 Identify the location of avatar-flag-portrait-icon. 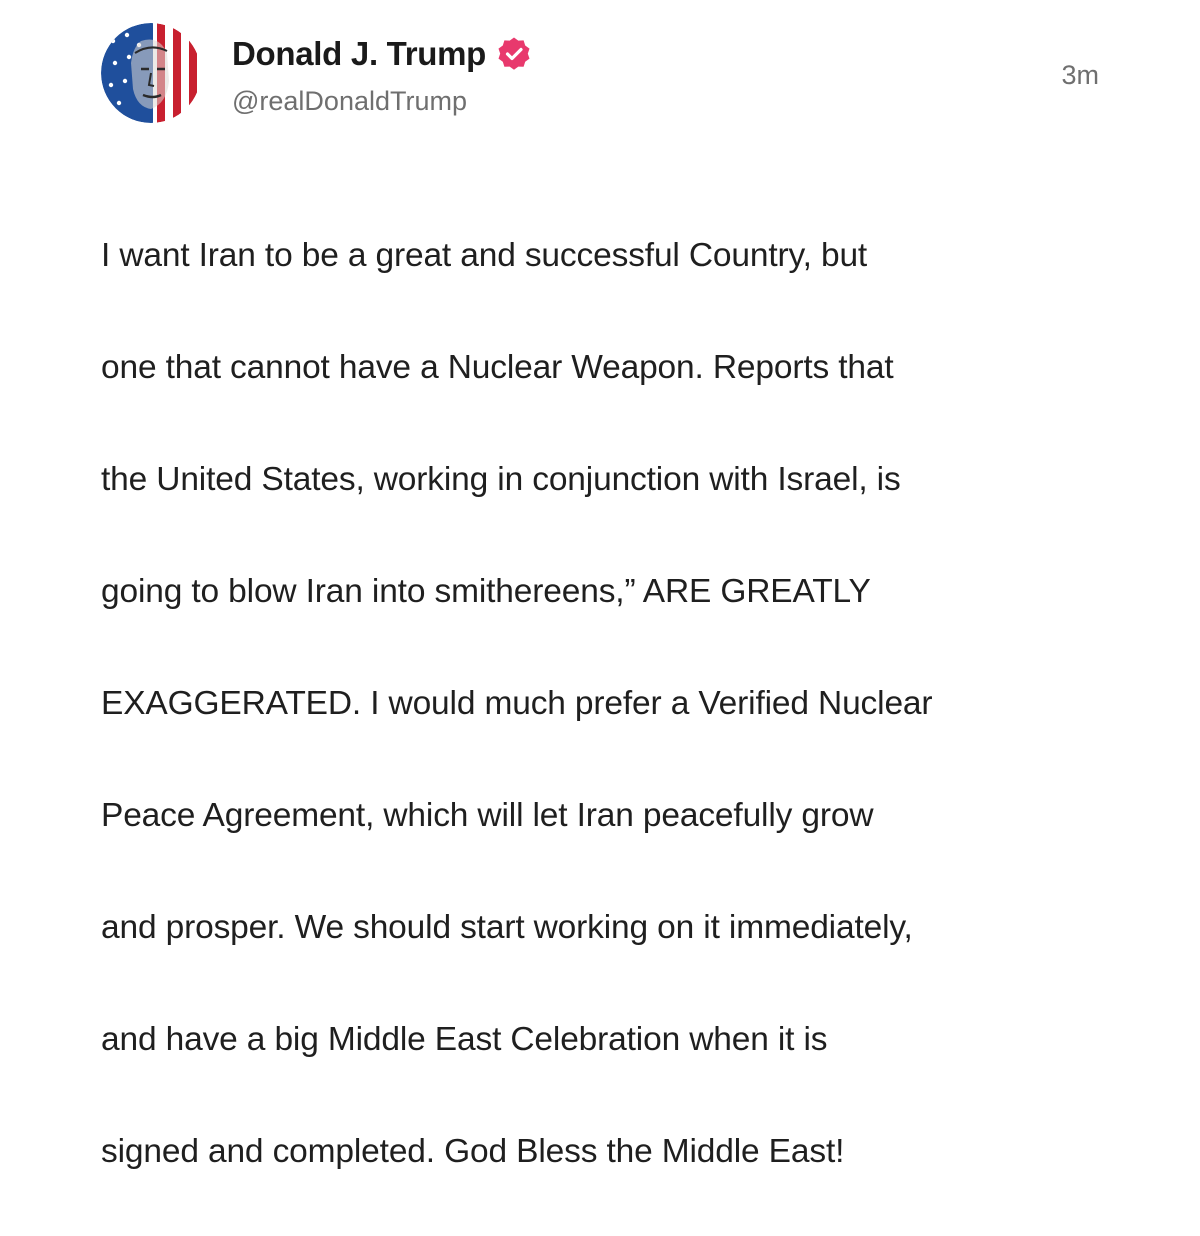
(151, 73).